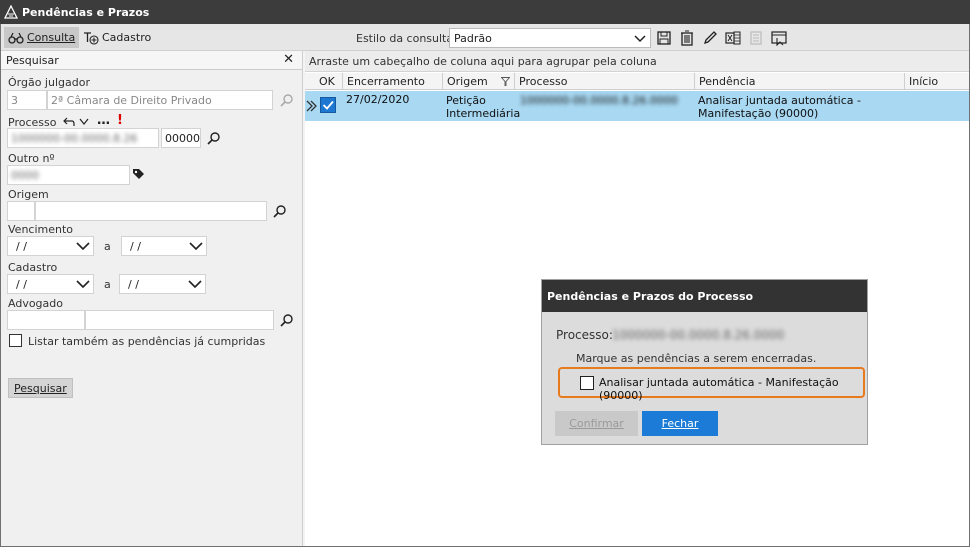  I want to click on col-processo: Processo, so click(605, 81).